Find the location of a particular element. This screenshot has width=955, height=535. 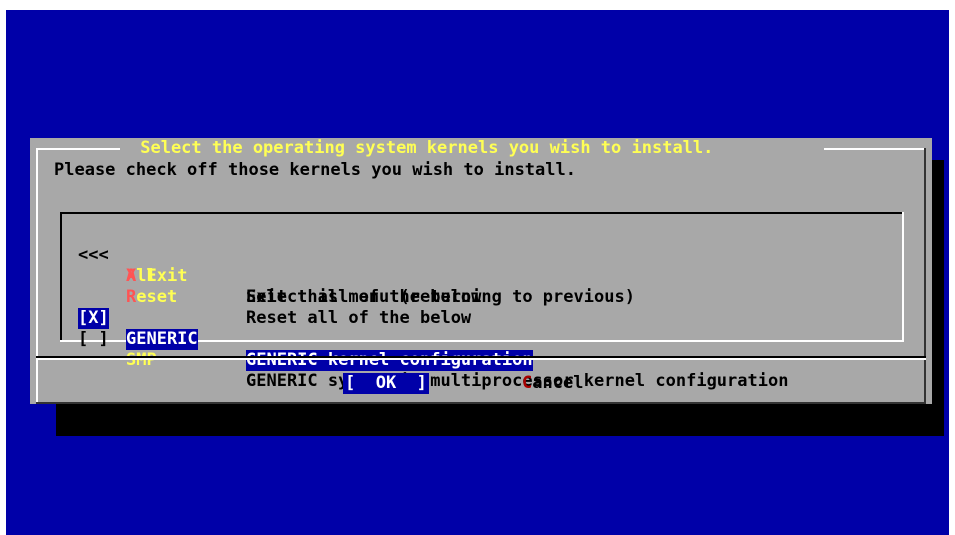

generic-desc: GENERIC kernel configuration is located at coordinates (389, 360).